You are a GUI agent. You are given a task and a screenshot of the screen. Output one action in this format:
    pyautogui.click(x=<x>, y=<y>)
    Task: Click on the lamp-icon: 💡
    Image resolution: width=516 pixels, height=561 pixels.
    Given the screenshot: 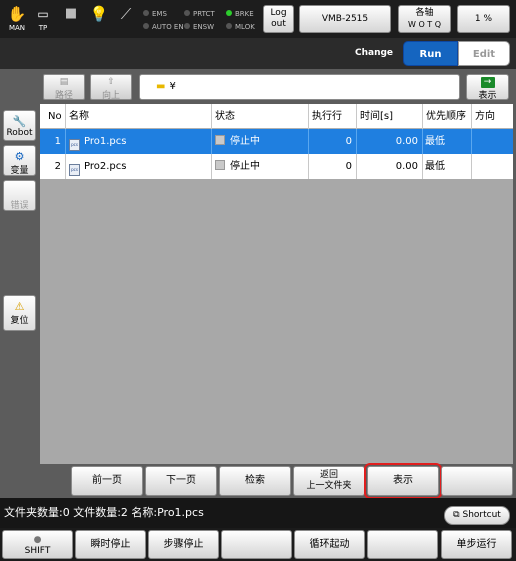 What is the action you would take?
    pyautogui.click(x=99, y=19)
    